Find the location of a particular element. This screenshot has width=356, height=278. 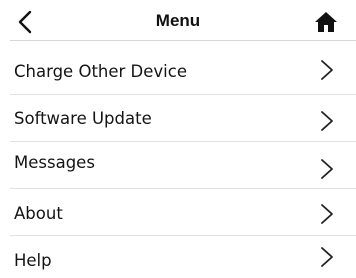

menu-item-label: Software Update is located at coordinates (83, 118).